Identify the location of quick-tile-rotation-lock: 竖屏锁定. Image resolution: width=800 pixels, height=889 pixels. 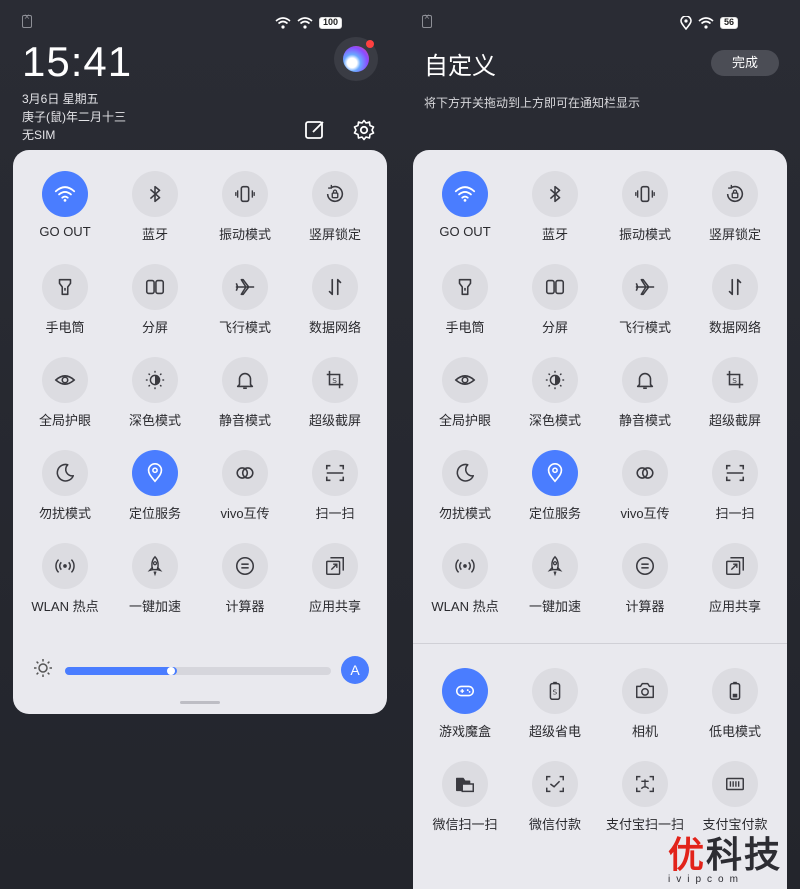
(735, 196).